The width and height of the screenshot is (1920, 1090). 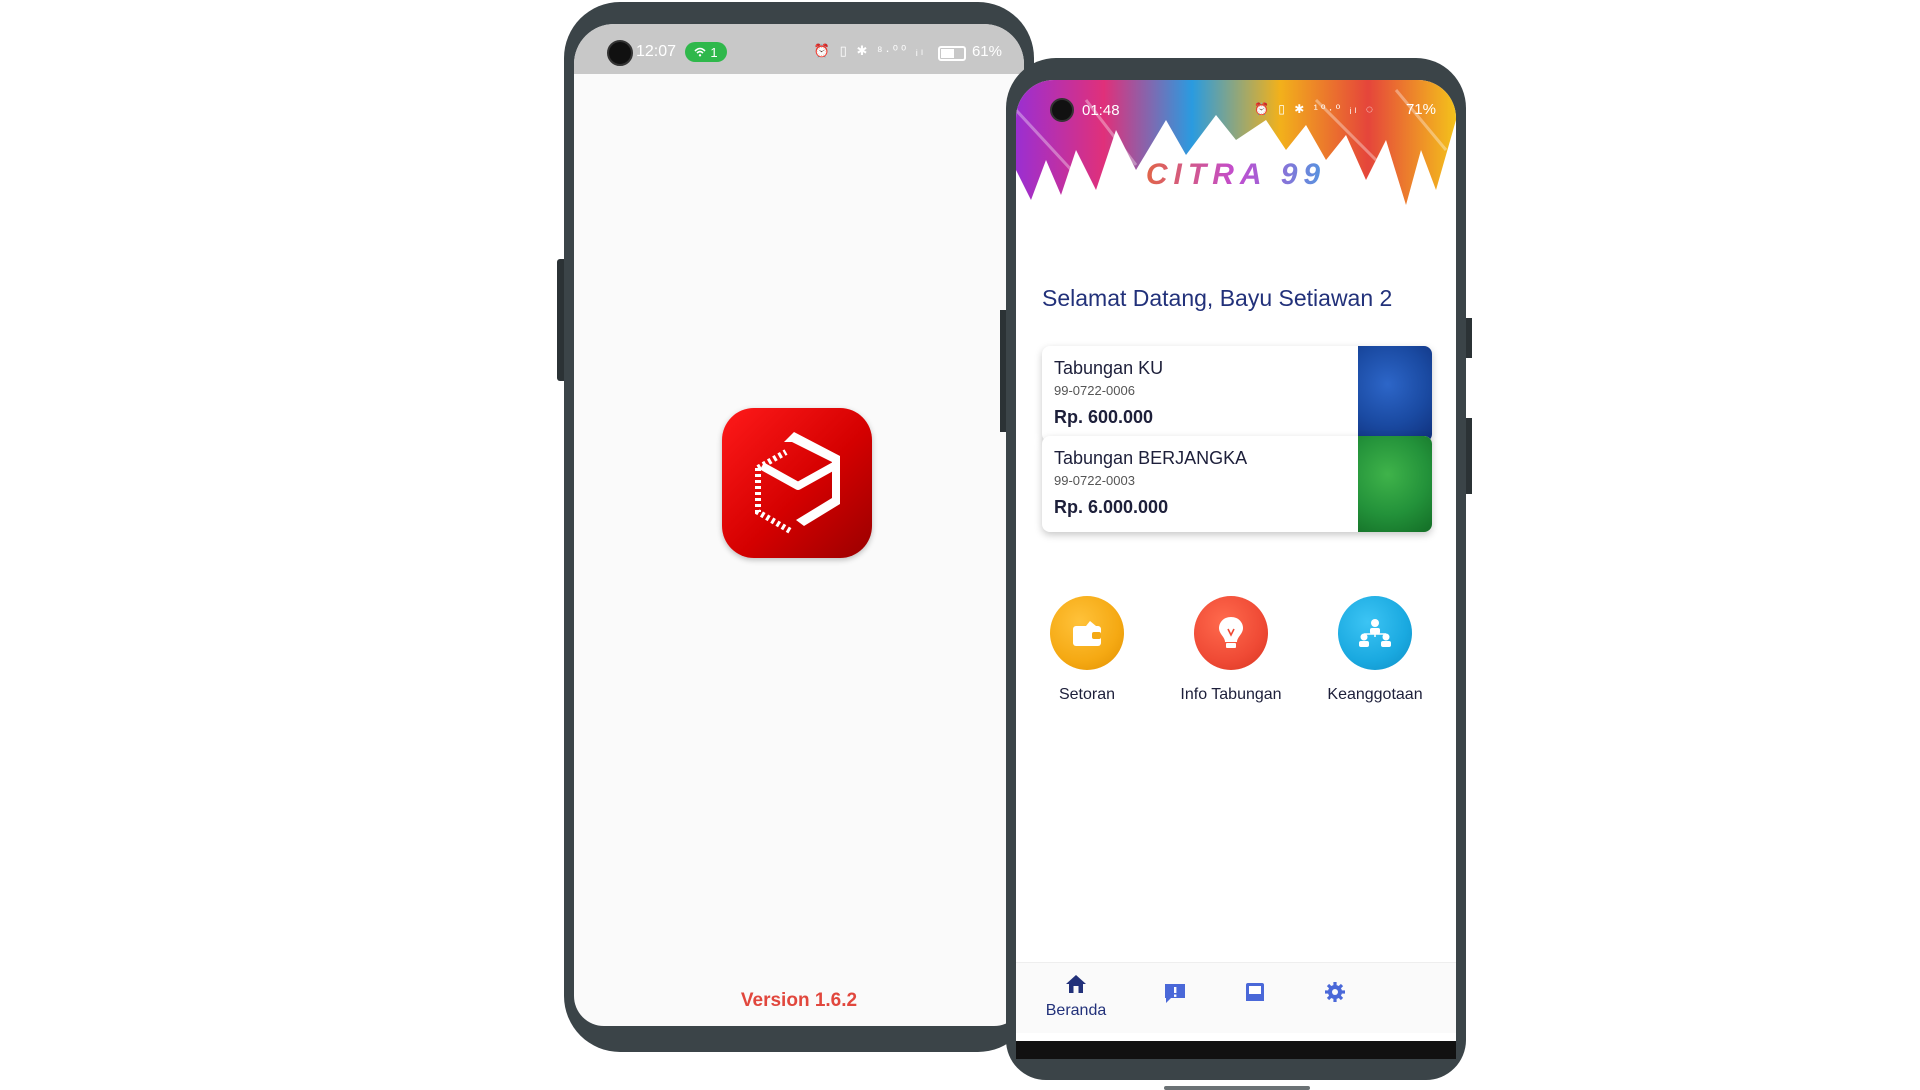 What do you see at coordinates (1111, 507) in the screenshot?
I see `account-balance: Rp. 6.000.000` at bounding box center [1111, 507].